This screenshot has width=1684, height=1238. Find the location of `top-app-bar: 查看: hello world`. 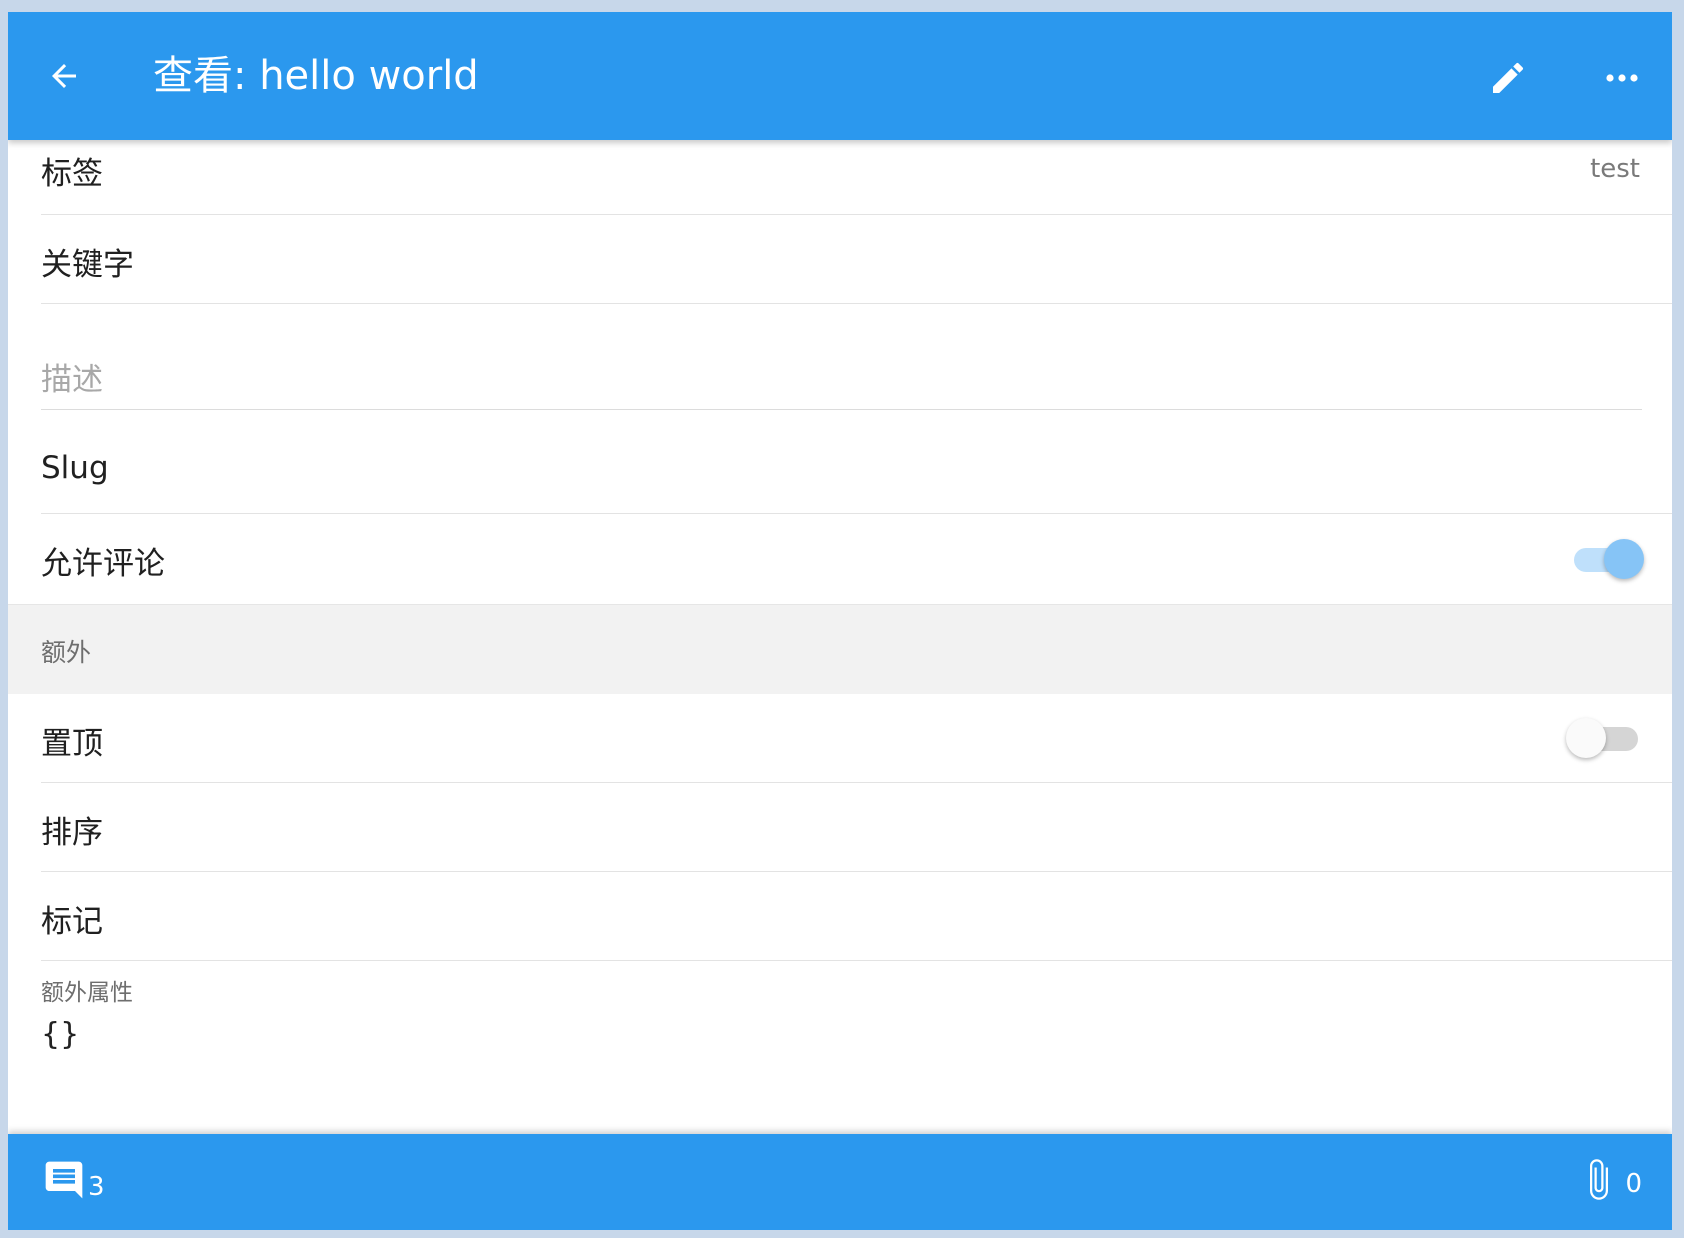

top-app-bar: 查看: hello world is located at coordinates (840, 76).